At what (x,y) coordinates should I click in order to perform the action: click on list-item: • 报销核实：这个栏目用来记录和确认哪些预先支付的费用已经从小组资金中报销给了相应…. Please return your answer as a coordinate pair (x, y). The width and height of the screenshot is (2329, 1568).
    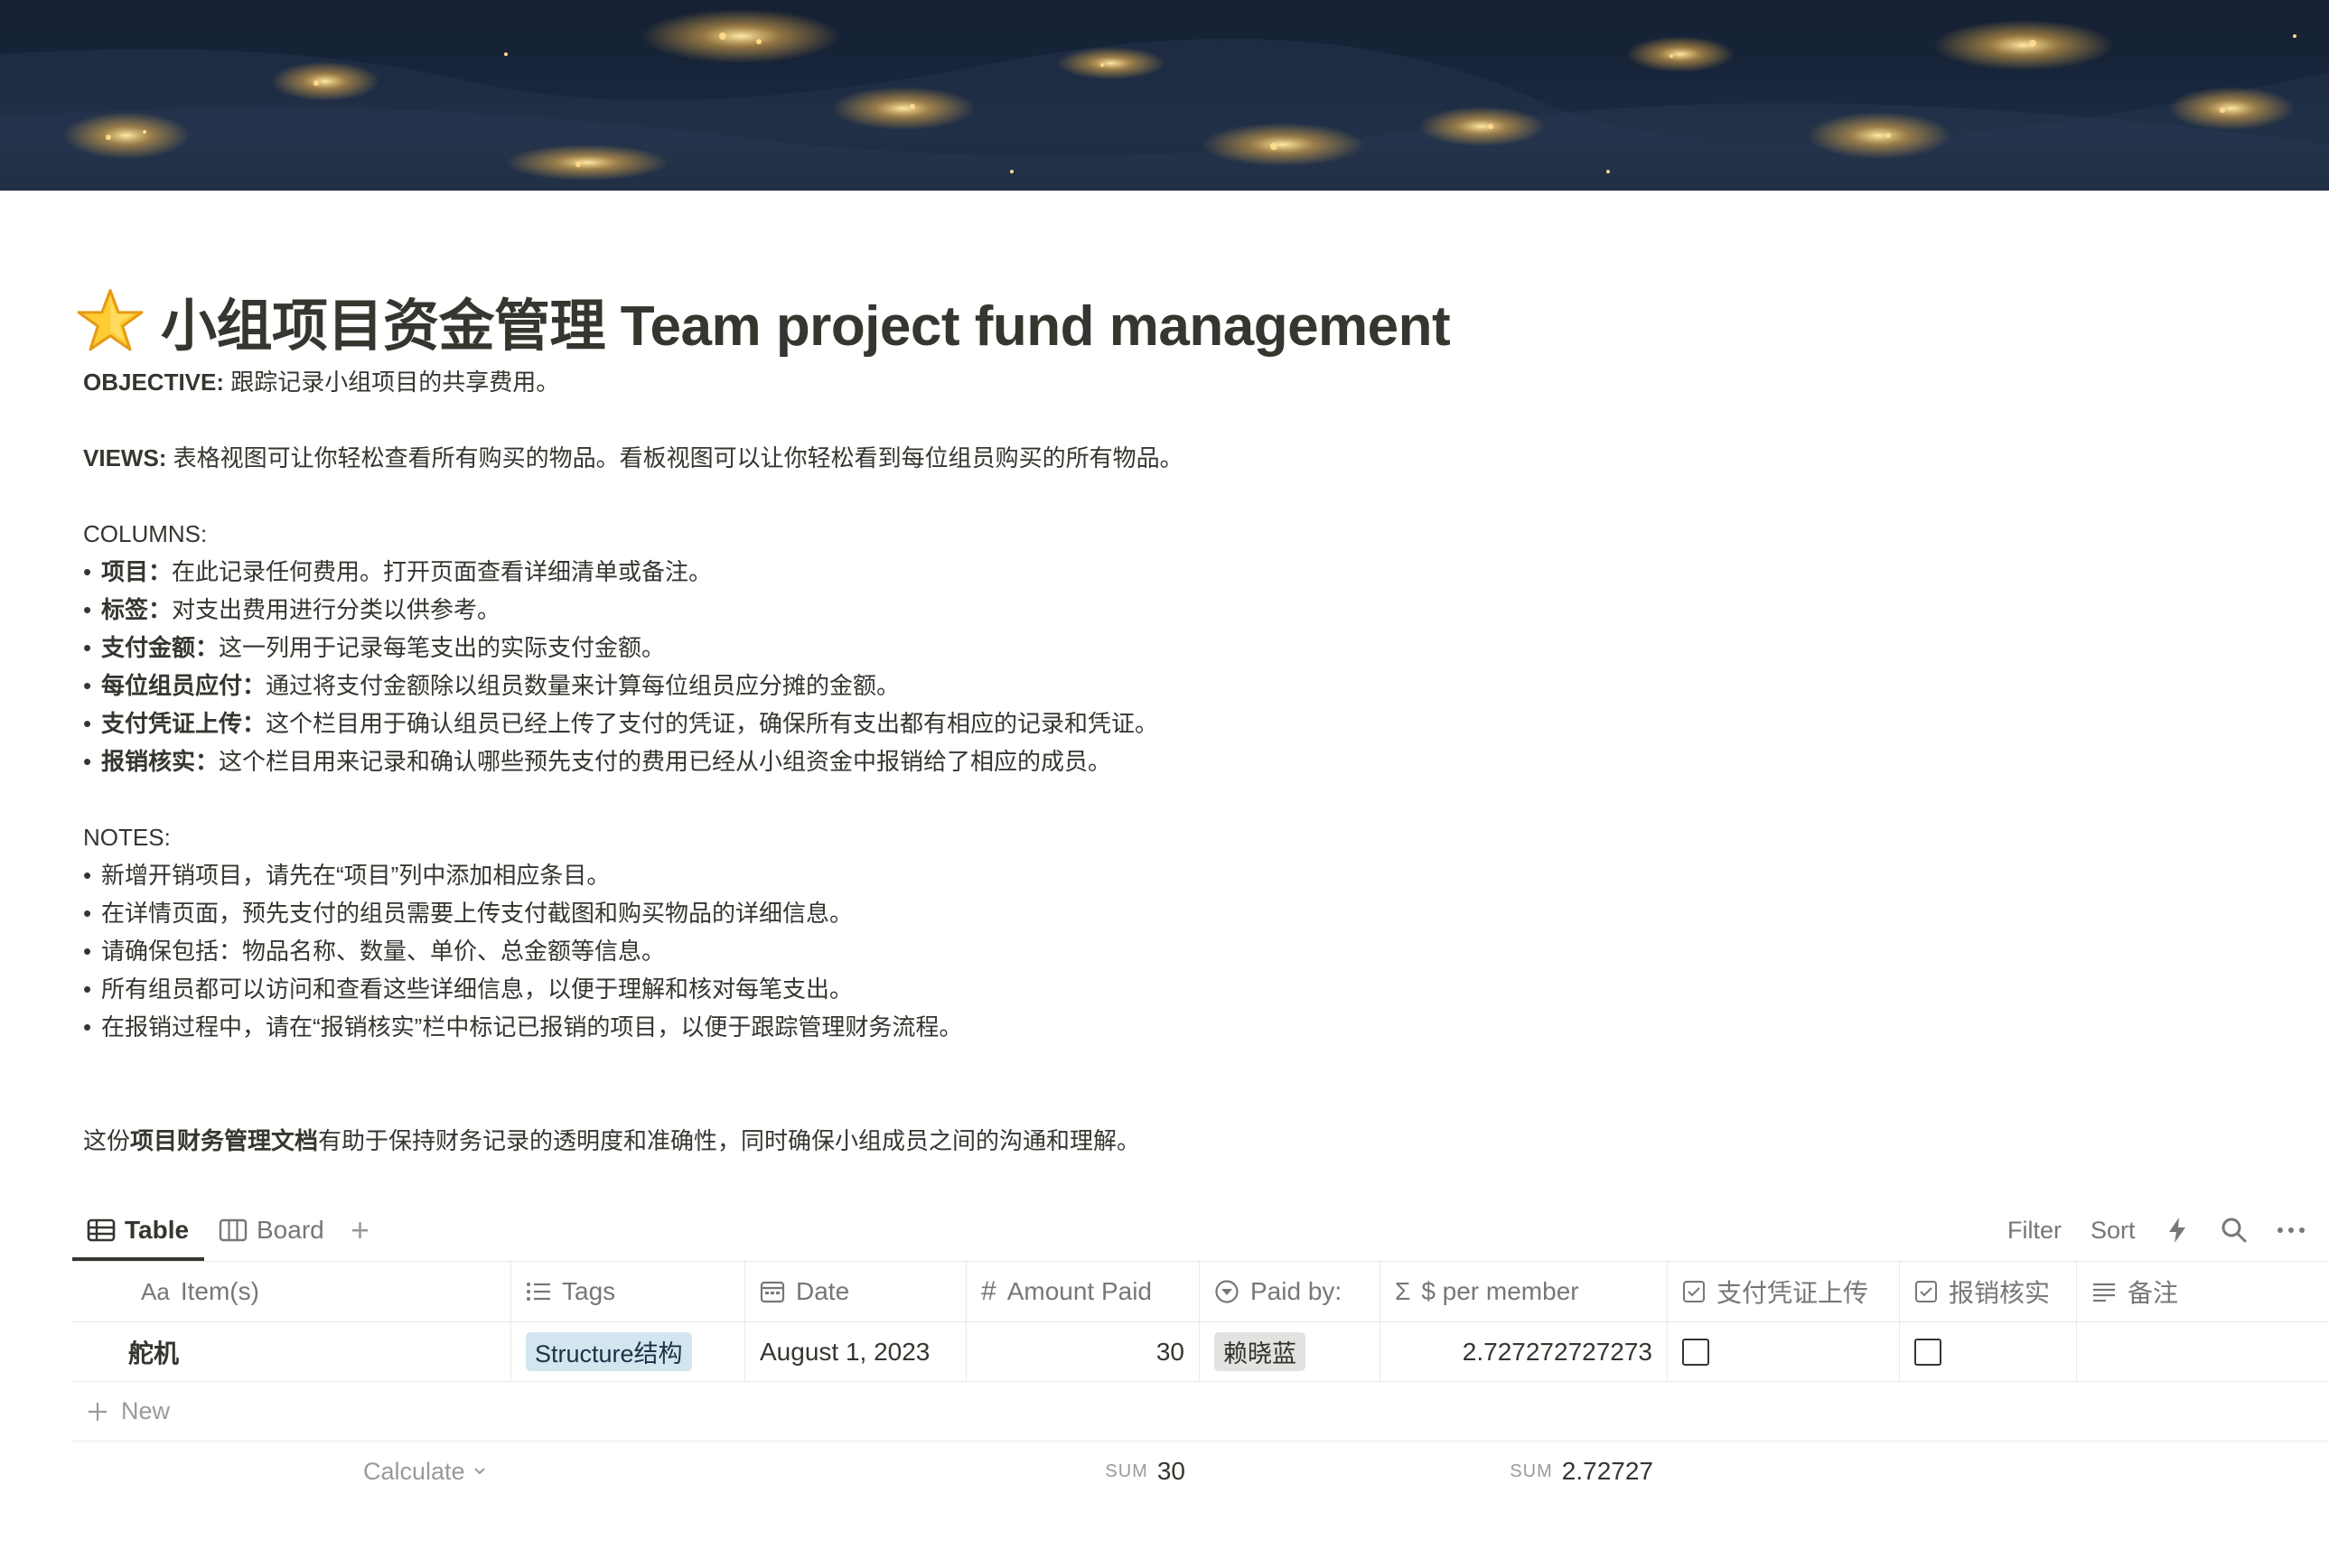
    Looking at the image, I should click on (597, 761).